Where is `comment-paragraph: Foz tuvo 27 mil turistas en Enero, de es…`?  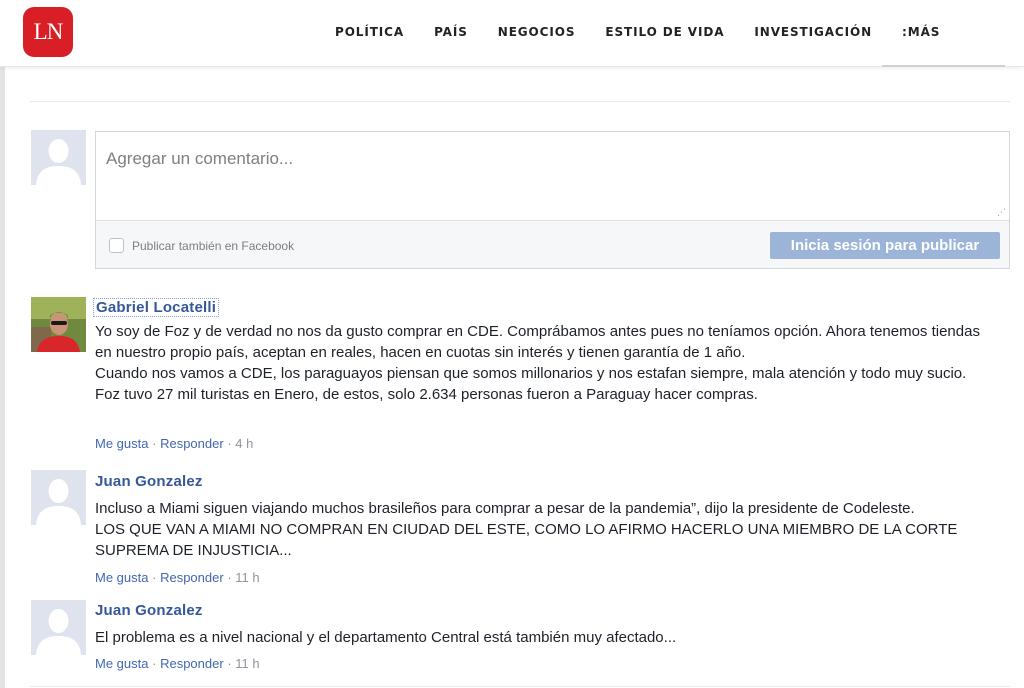
comment-paragraph: Foz tuvo 27 mil turistas en Enero, de es… is located at coordinates (426, 394).